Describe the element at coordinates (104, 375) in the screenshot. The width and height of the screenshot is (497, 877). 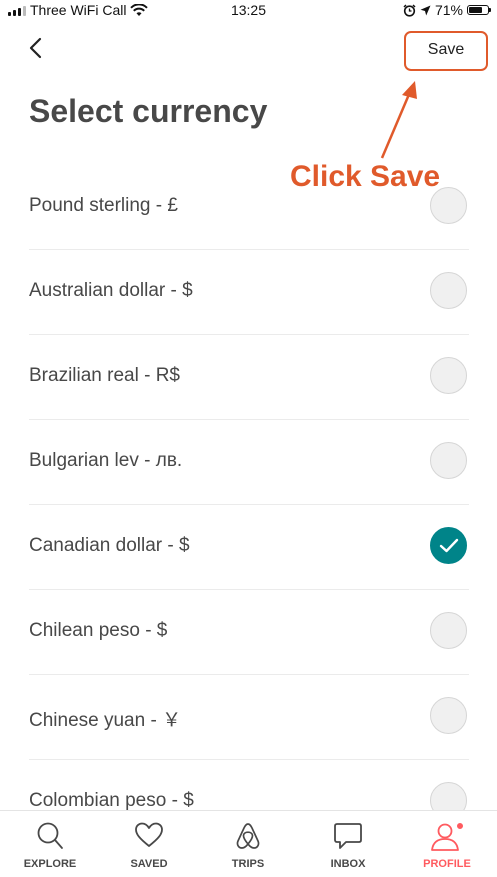
I see `currency-label: Brazilian real - R$` at that location.